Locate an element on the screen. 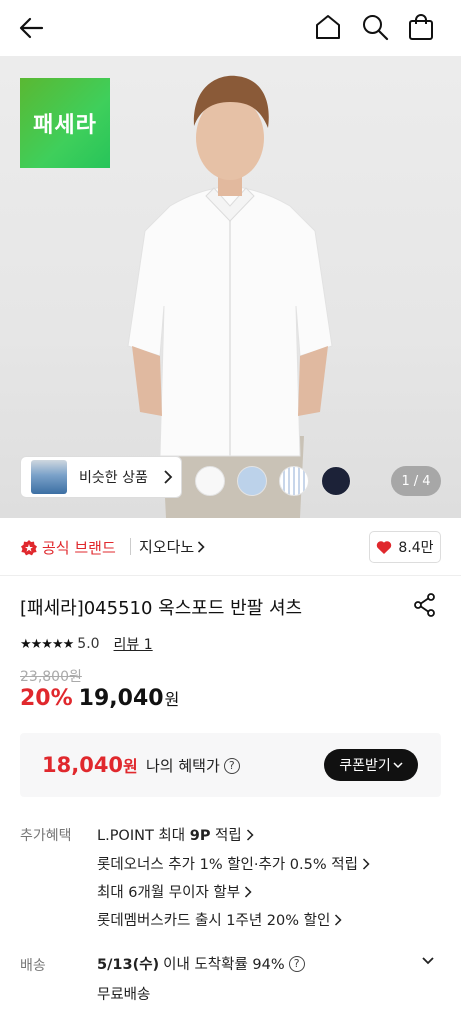  like-button: 8.4만 is located at coordinates (405, 547).